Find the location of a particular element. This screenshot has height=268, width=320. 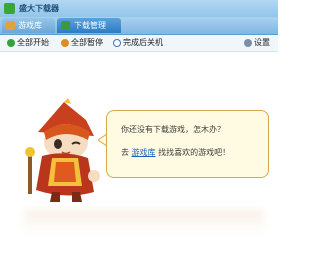

pause-all-label: 全部暂停 is located at coordinates (87, 42).